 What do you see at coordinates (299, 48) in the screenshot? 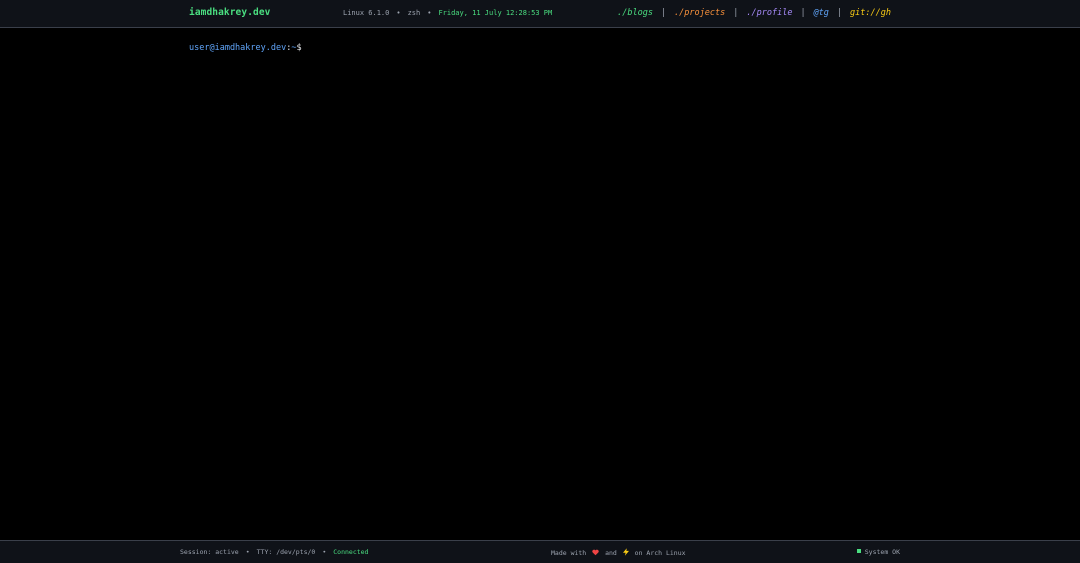
I see `prompt-symbol: $` at bounding box center [299, 48].